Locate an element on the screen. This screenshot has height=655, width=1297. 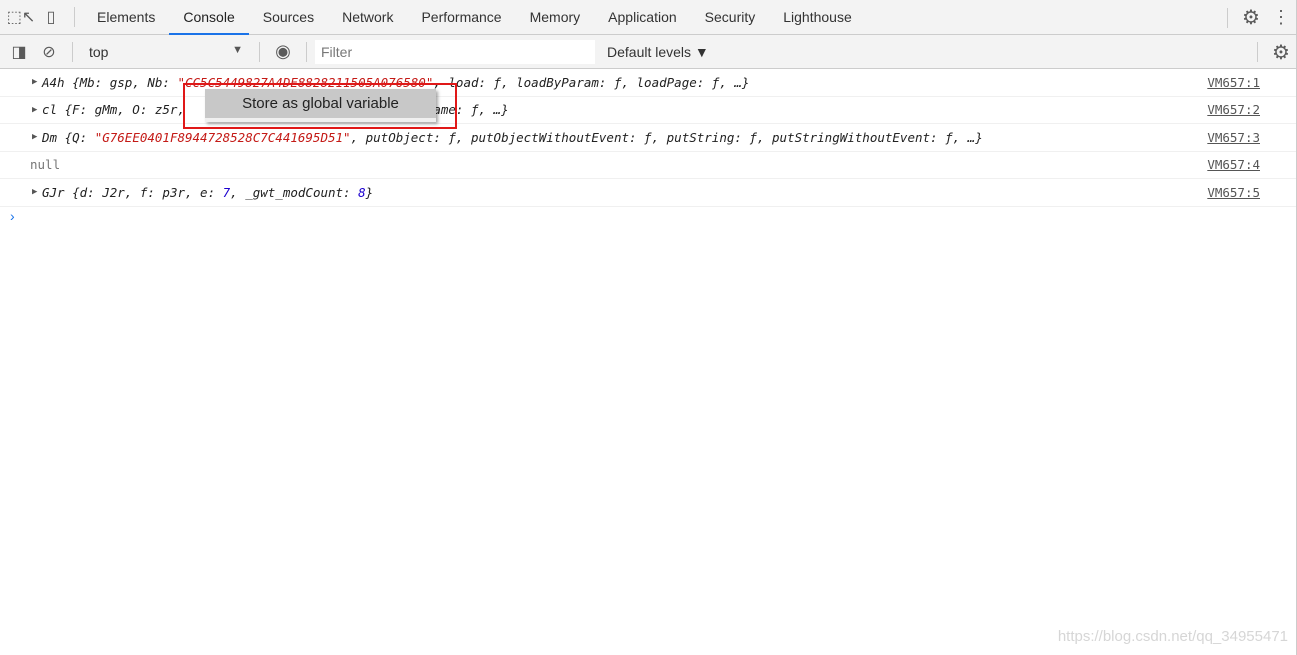
message-token: {Mb: gsp, Nb: is located at coordinates (125, 82).